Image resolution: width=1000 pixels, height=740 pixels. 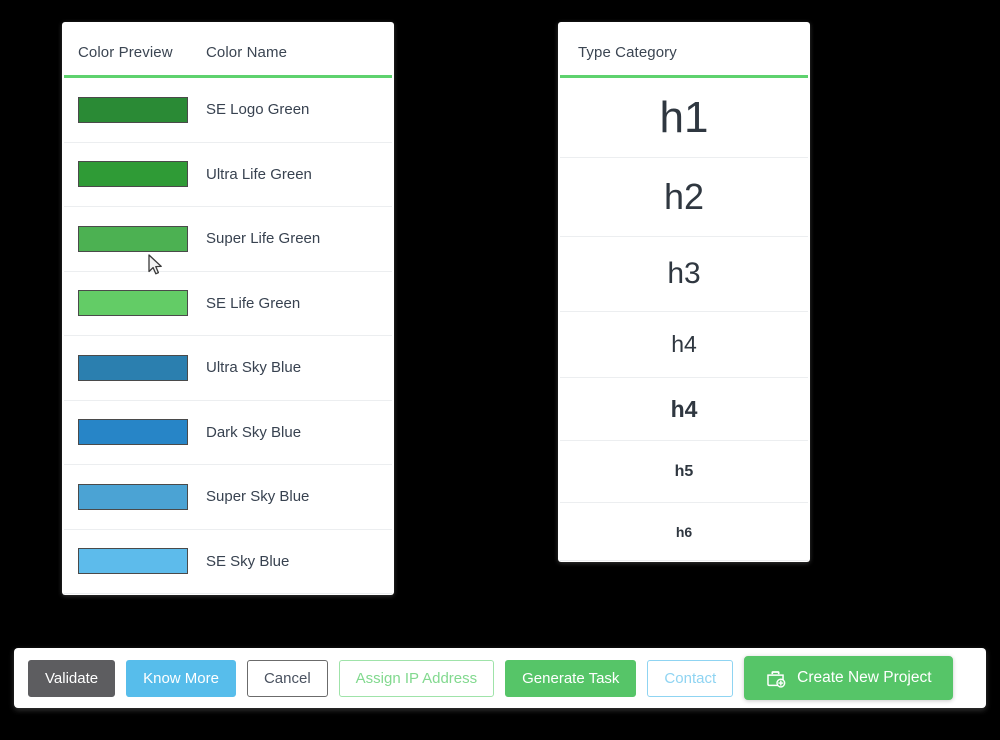 I want to click on type-panel-header: Type Category, so click(x=684, y=48).